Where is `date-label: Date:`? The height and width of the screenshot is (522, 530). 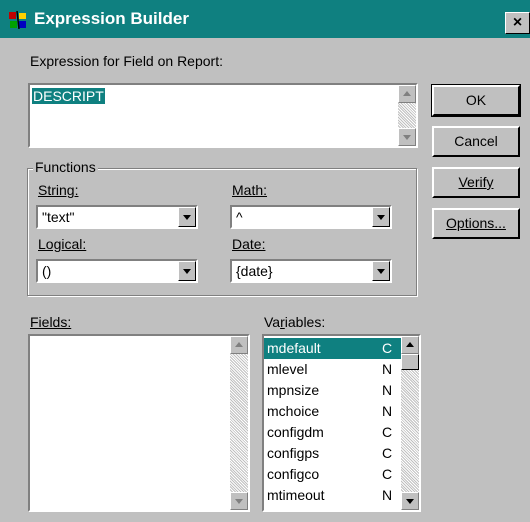 date-label: Date: is located at coordinates (249, 244).